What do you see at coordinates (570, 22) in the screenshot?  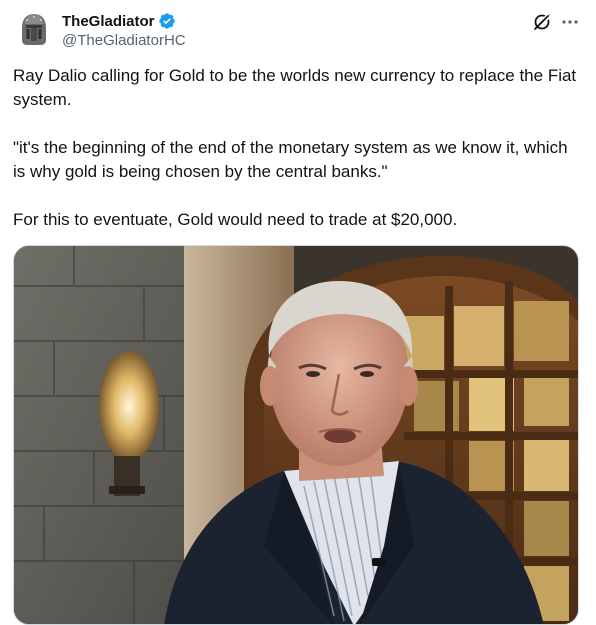 I see `more-options-icon` at bounding box center [570, 22].